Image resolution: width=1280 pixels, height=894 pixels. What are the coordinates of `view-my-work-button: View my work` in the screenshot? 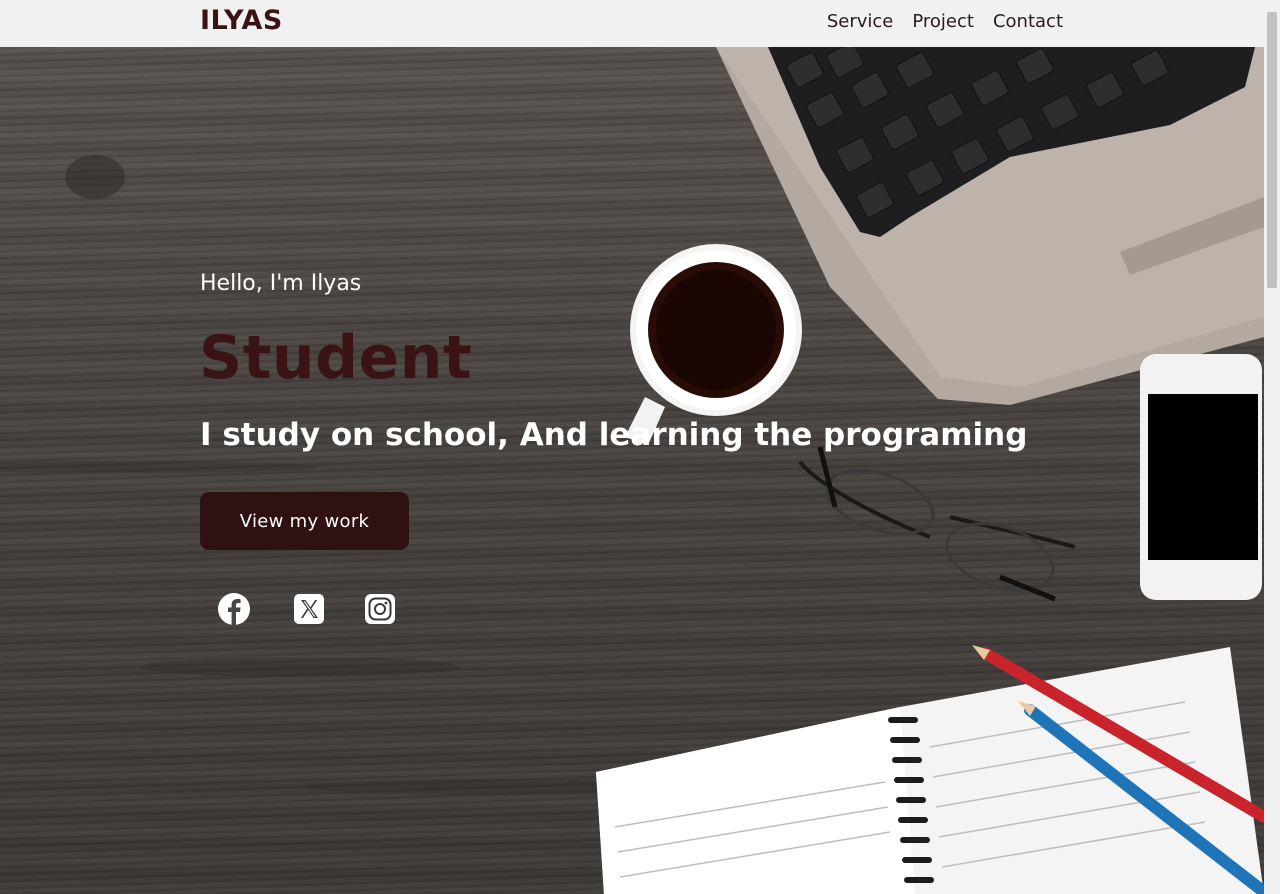 It's located at (304, 521).